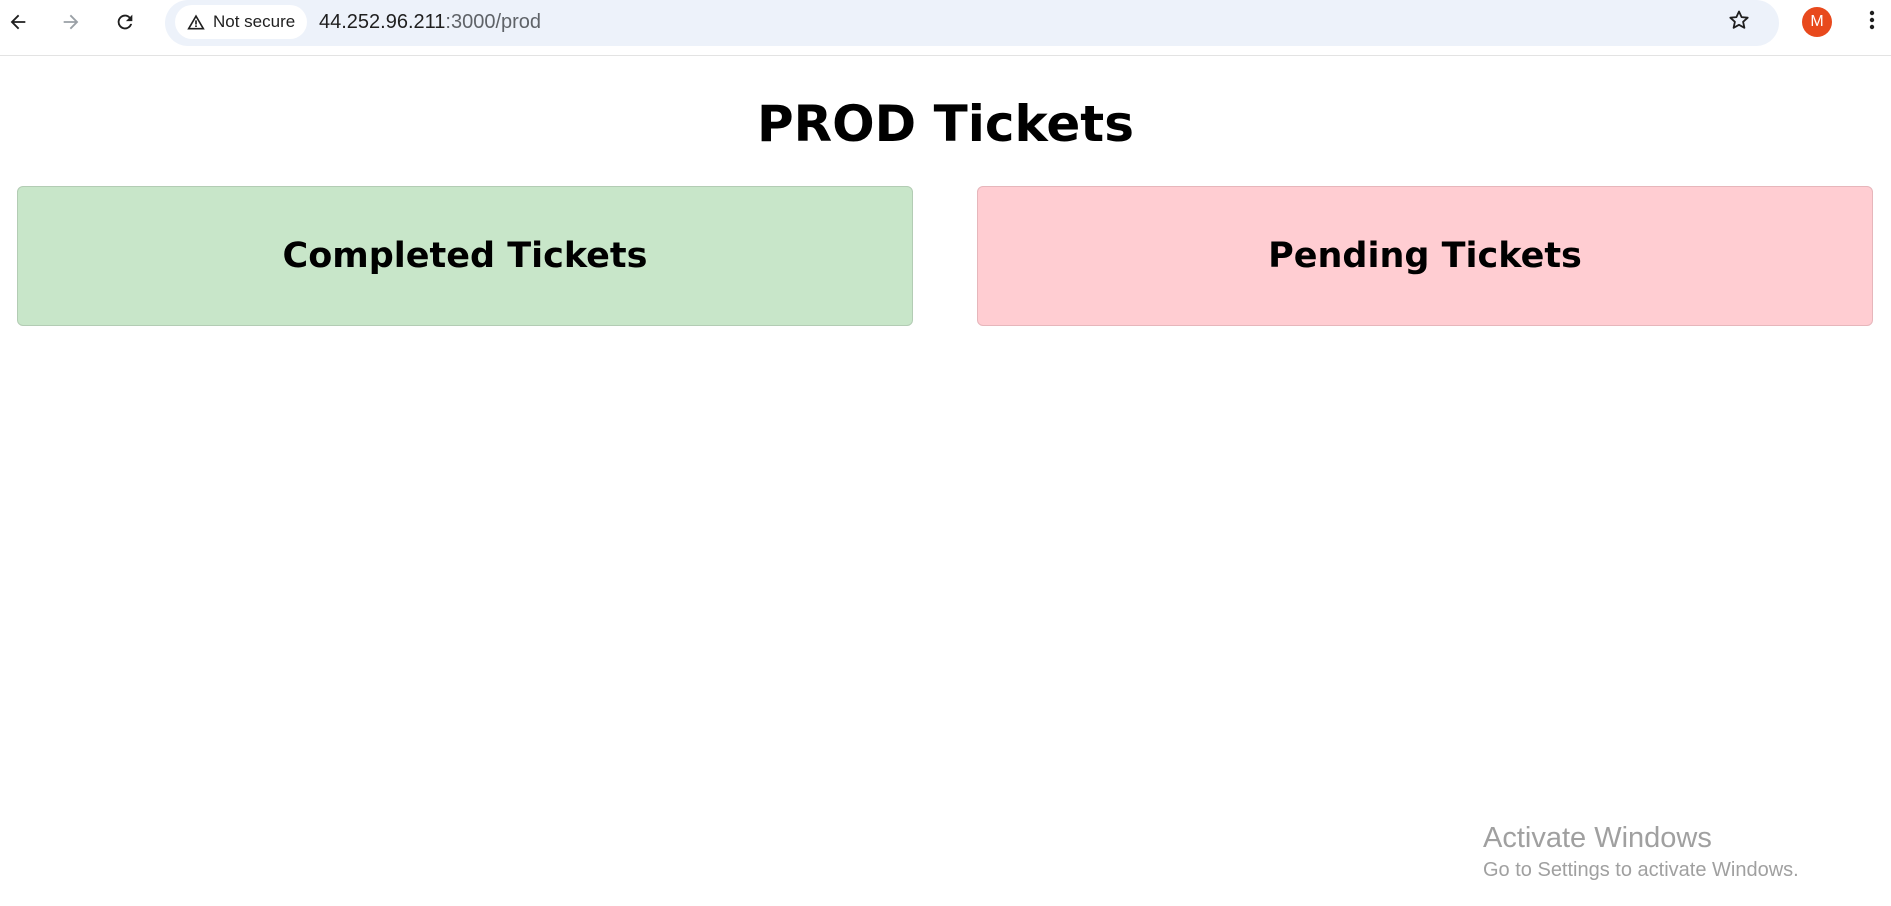  Describe the element at coordinates (945, 124) in the screenshot. I see `page-title: PROD Tickets` at that location.